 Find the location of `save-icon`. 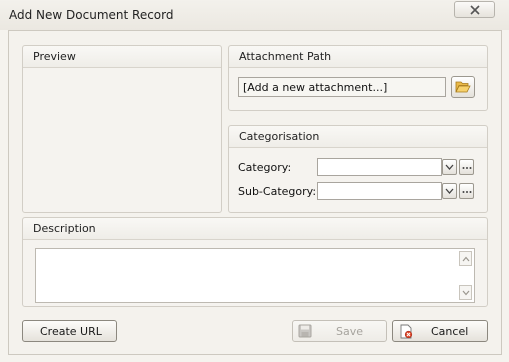

save-icon is located at coordinates (305, 331).